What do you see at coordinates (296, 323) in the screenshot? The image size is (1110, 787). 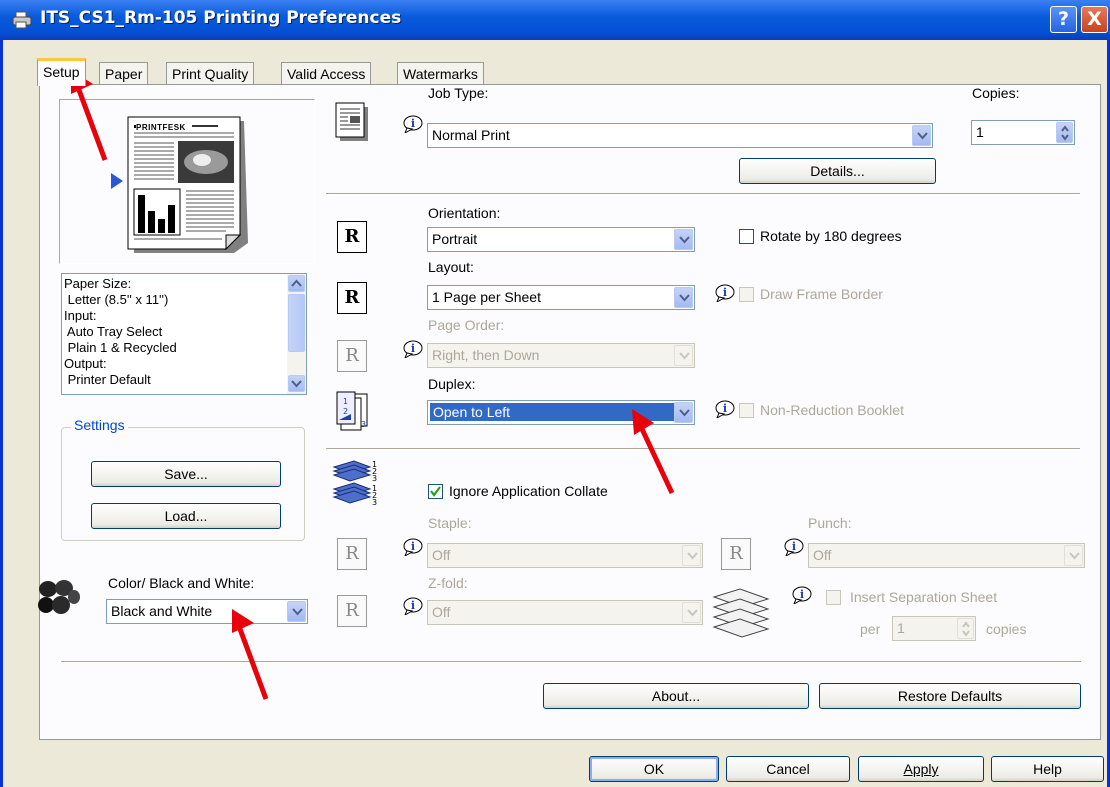 I see `scroll-thumb` at bounding box center [296, 323].